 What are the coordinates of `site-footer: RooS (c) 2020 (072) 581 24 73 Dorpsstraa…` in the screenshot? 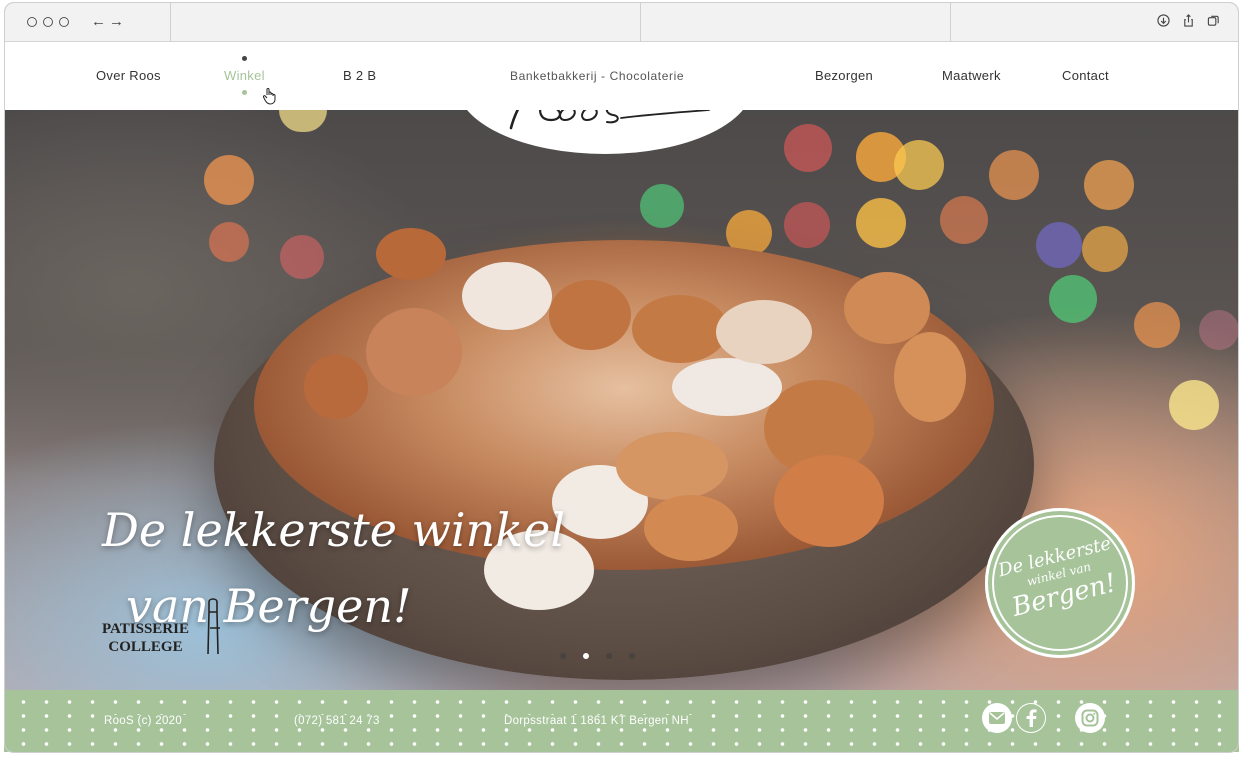 It's located at (621, 721).